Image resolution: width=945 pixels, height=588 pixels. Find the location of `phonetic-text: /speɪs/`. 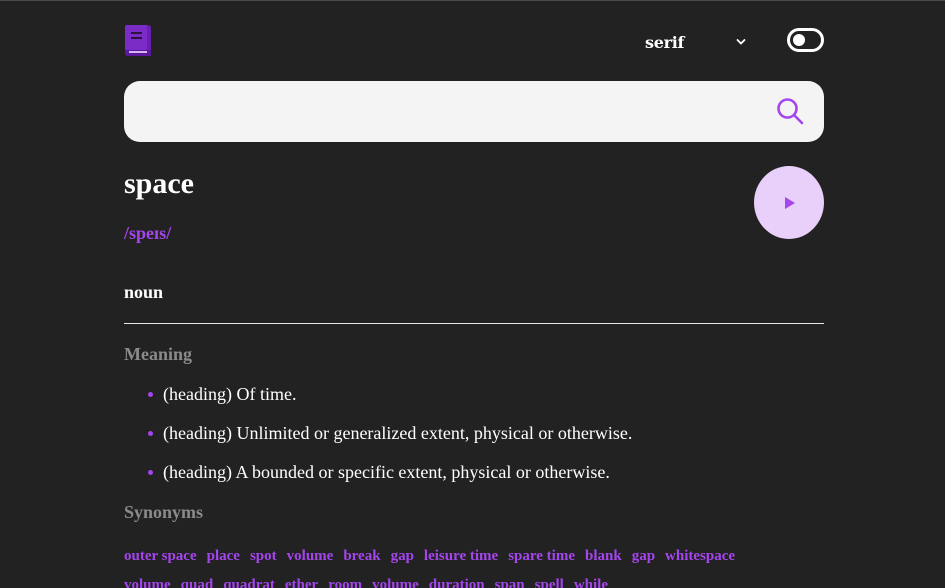

phonetic-text: /speɪs/ is located at coordinates (148, 233).